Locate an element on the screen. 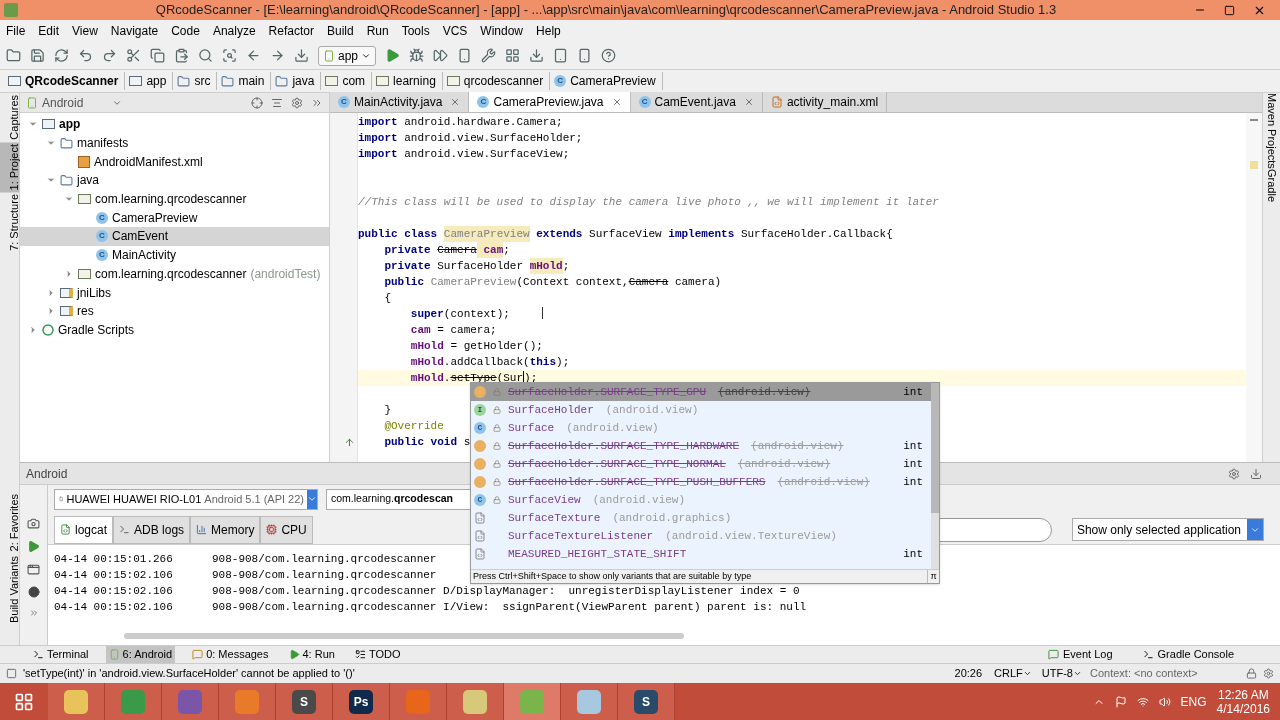  popup-corner-button: π is located at coordinates (933, 576).